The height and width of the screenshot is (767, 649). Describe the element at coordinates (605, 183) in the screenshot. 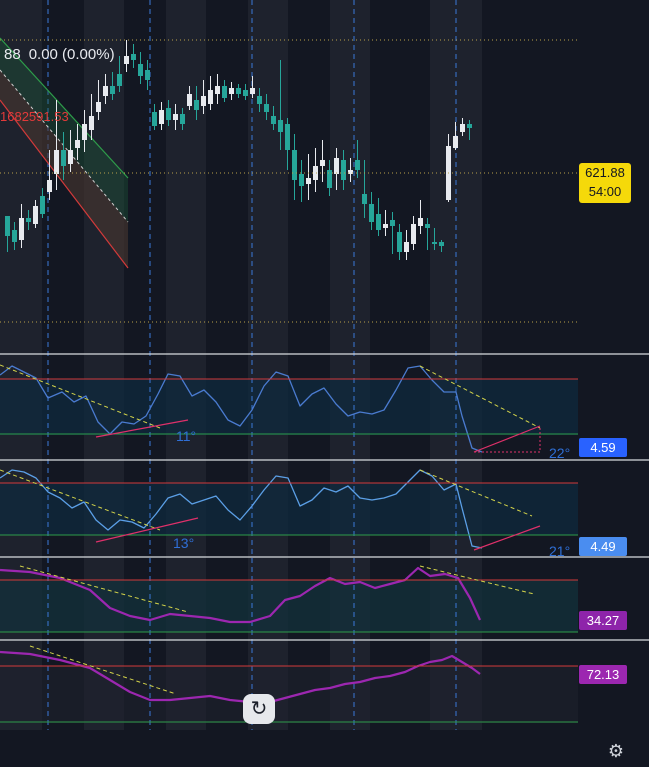

I see `last-price-label: 621.88 54:00` at that location.